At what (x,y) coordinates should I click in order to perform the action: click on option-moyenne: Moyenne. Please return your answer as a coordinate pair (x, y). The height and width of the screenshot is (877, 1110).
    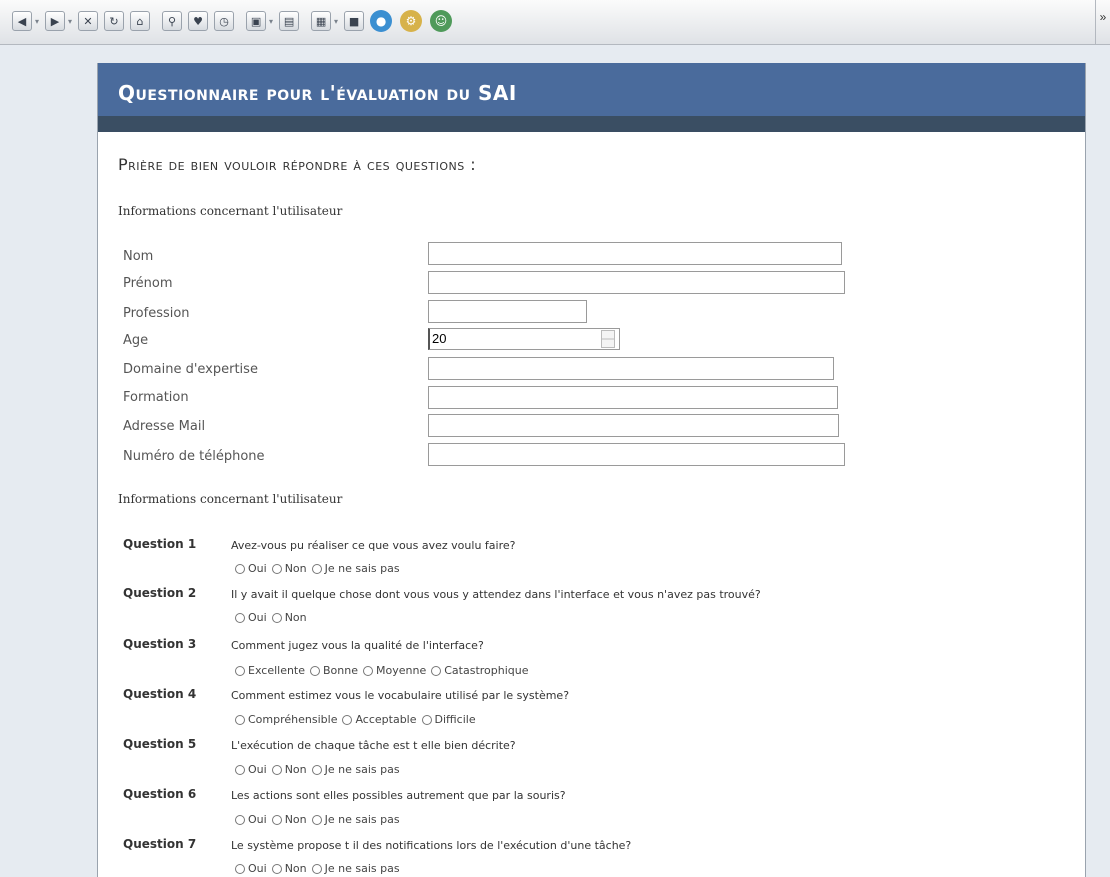
    Looking at the image, I should click on (394, 670).